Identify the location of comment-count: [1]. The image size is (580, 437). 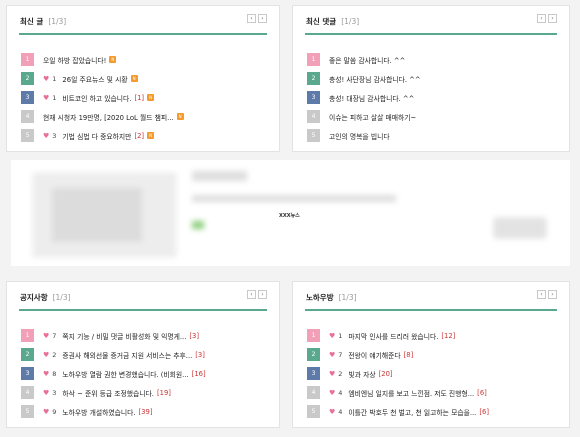
(139, 97).